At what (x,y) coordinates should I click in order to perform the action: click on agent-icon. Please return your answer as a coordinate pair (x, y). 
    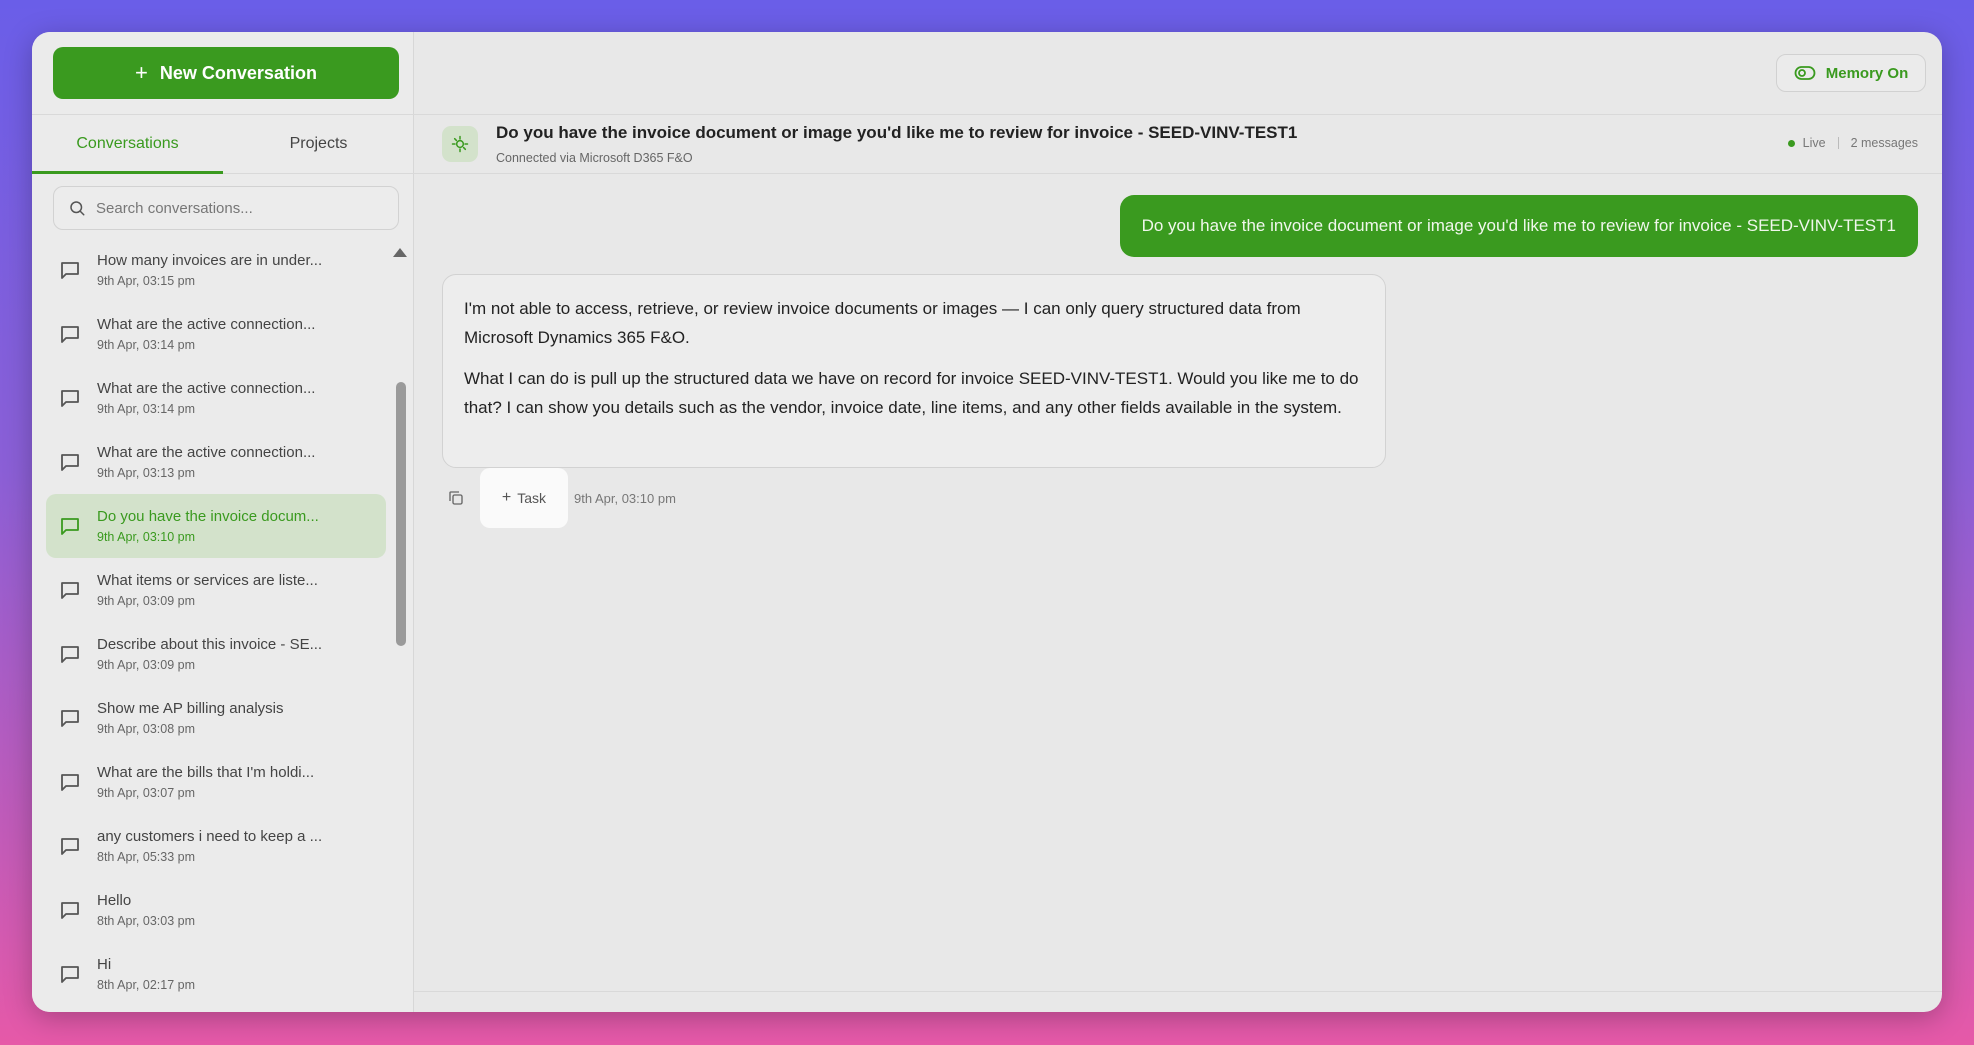
    Looking at the image, I should click on (460, 144).